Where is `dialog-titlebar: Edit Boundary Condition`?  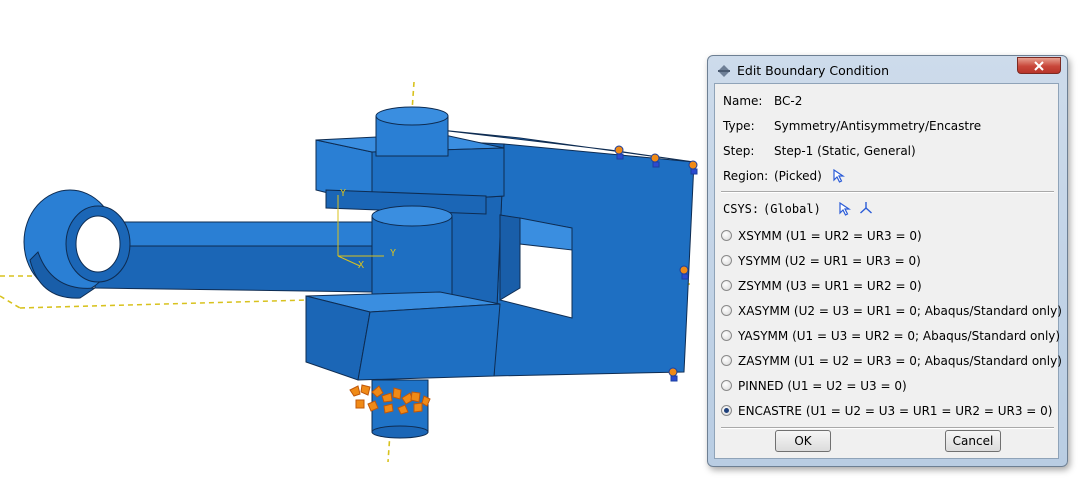 dialog-titlebar: Edit Boundary Condition is located at coordinates (887, 70).